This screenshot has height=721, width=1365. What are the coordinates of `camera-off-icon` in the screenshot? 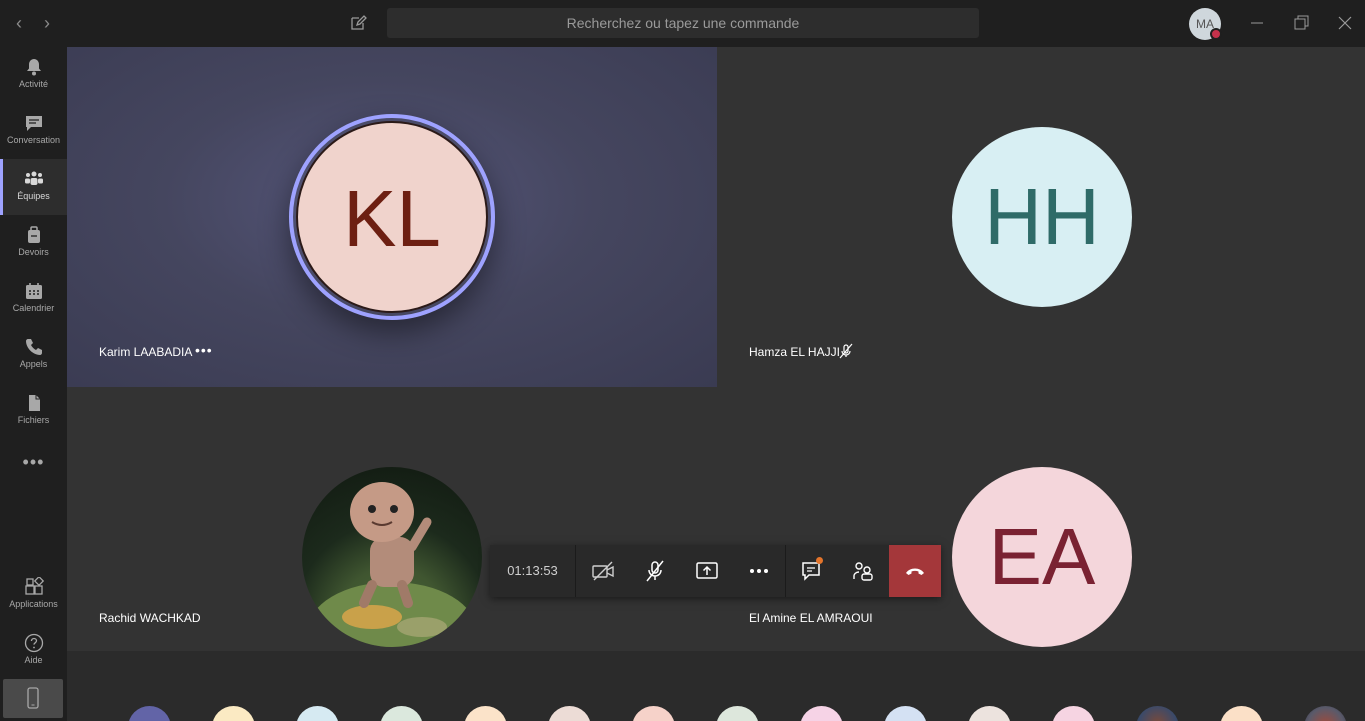 It's located at (603, 571).